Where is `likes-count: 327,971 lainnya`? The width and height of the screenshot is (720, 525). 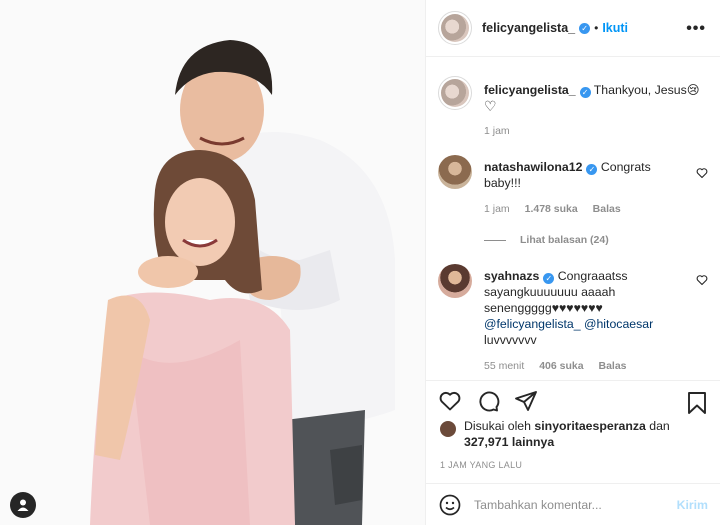 likes-count: 327,971 lainnya is located at coordinates (509, 442).